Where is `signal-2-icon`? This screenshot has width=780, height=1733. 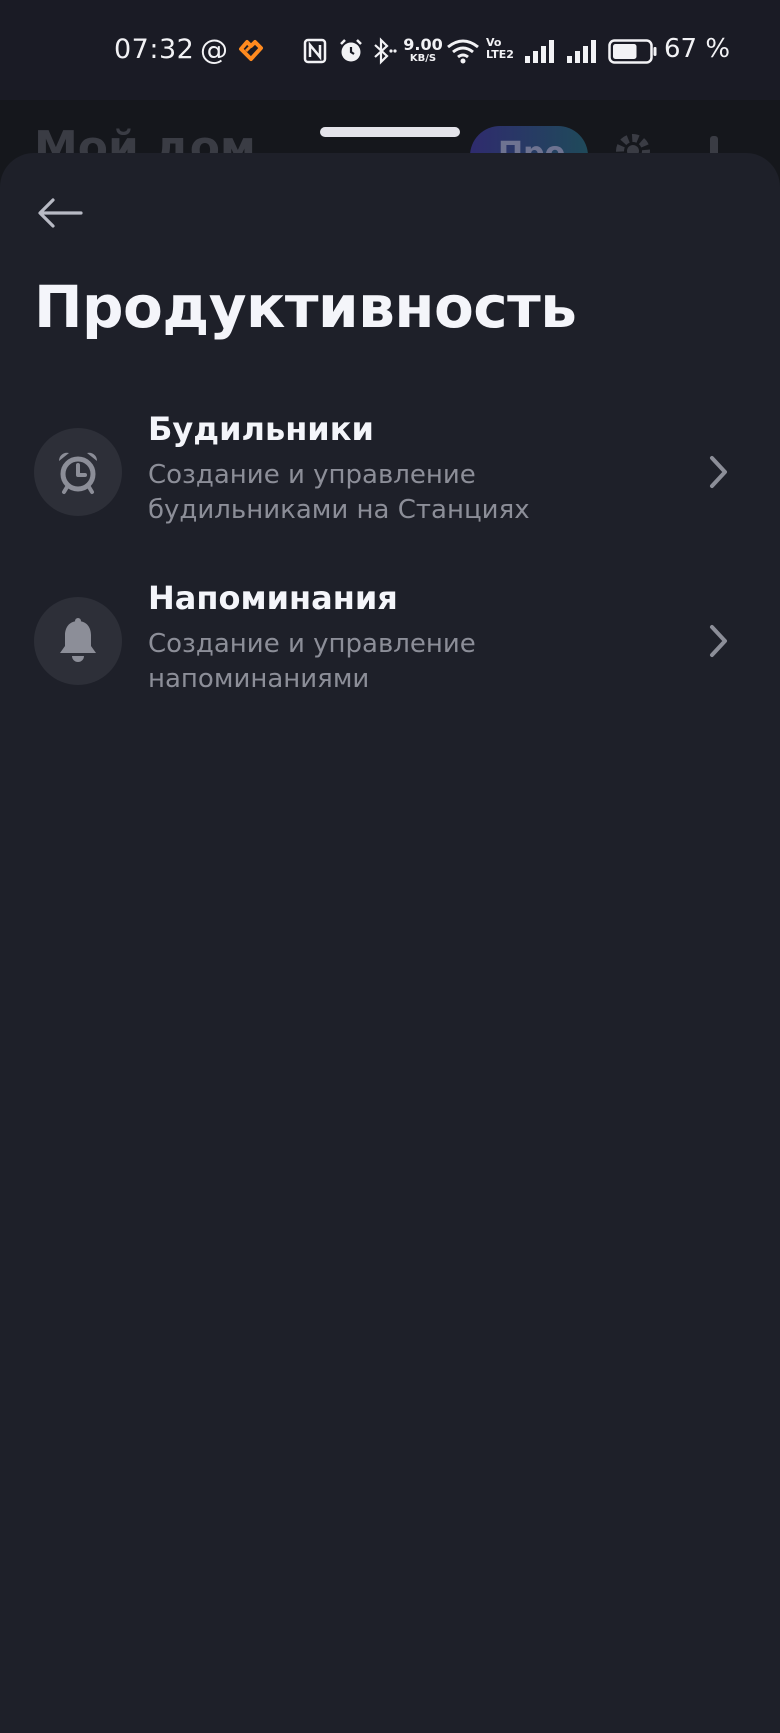 signal-2-icon is located at coordinates (581, 51).